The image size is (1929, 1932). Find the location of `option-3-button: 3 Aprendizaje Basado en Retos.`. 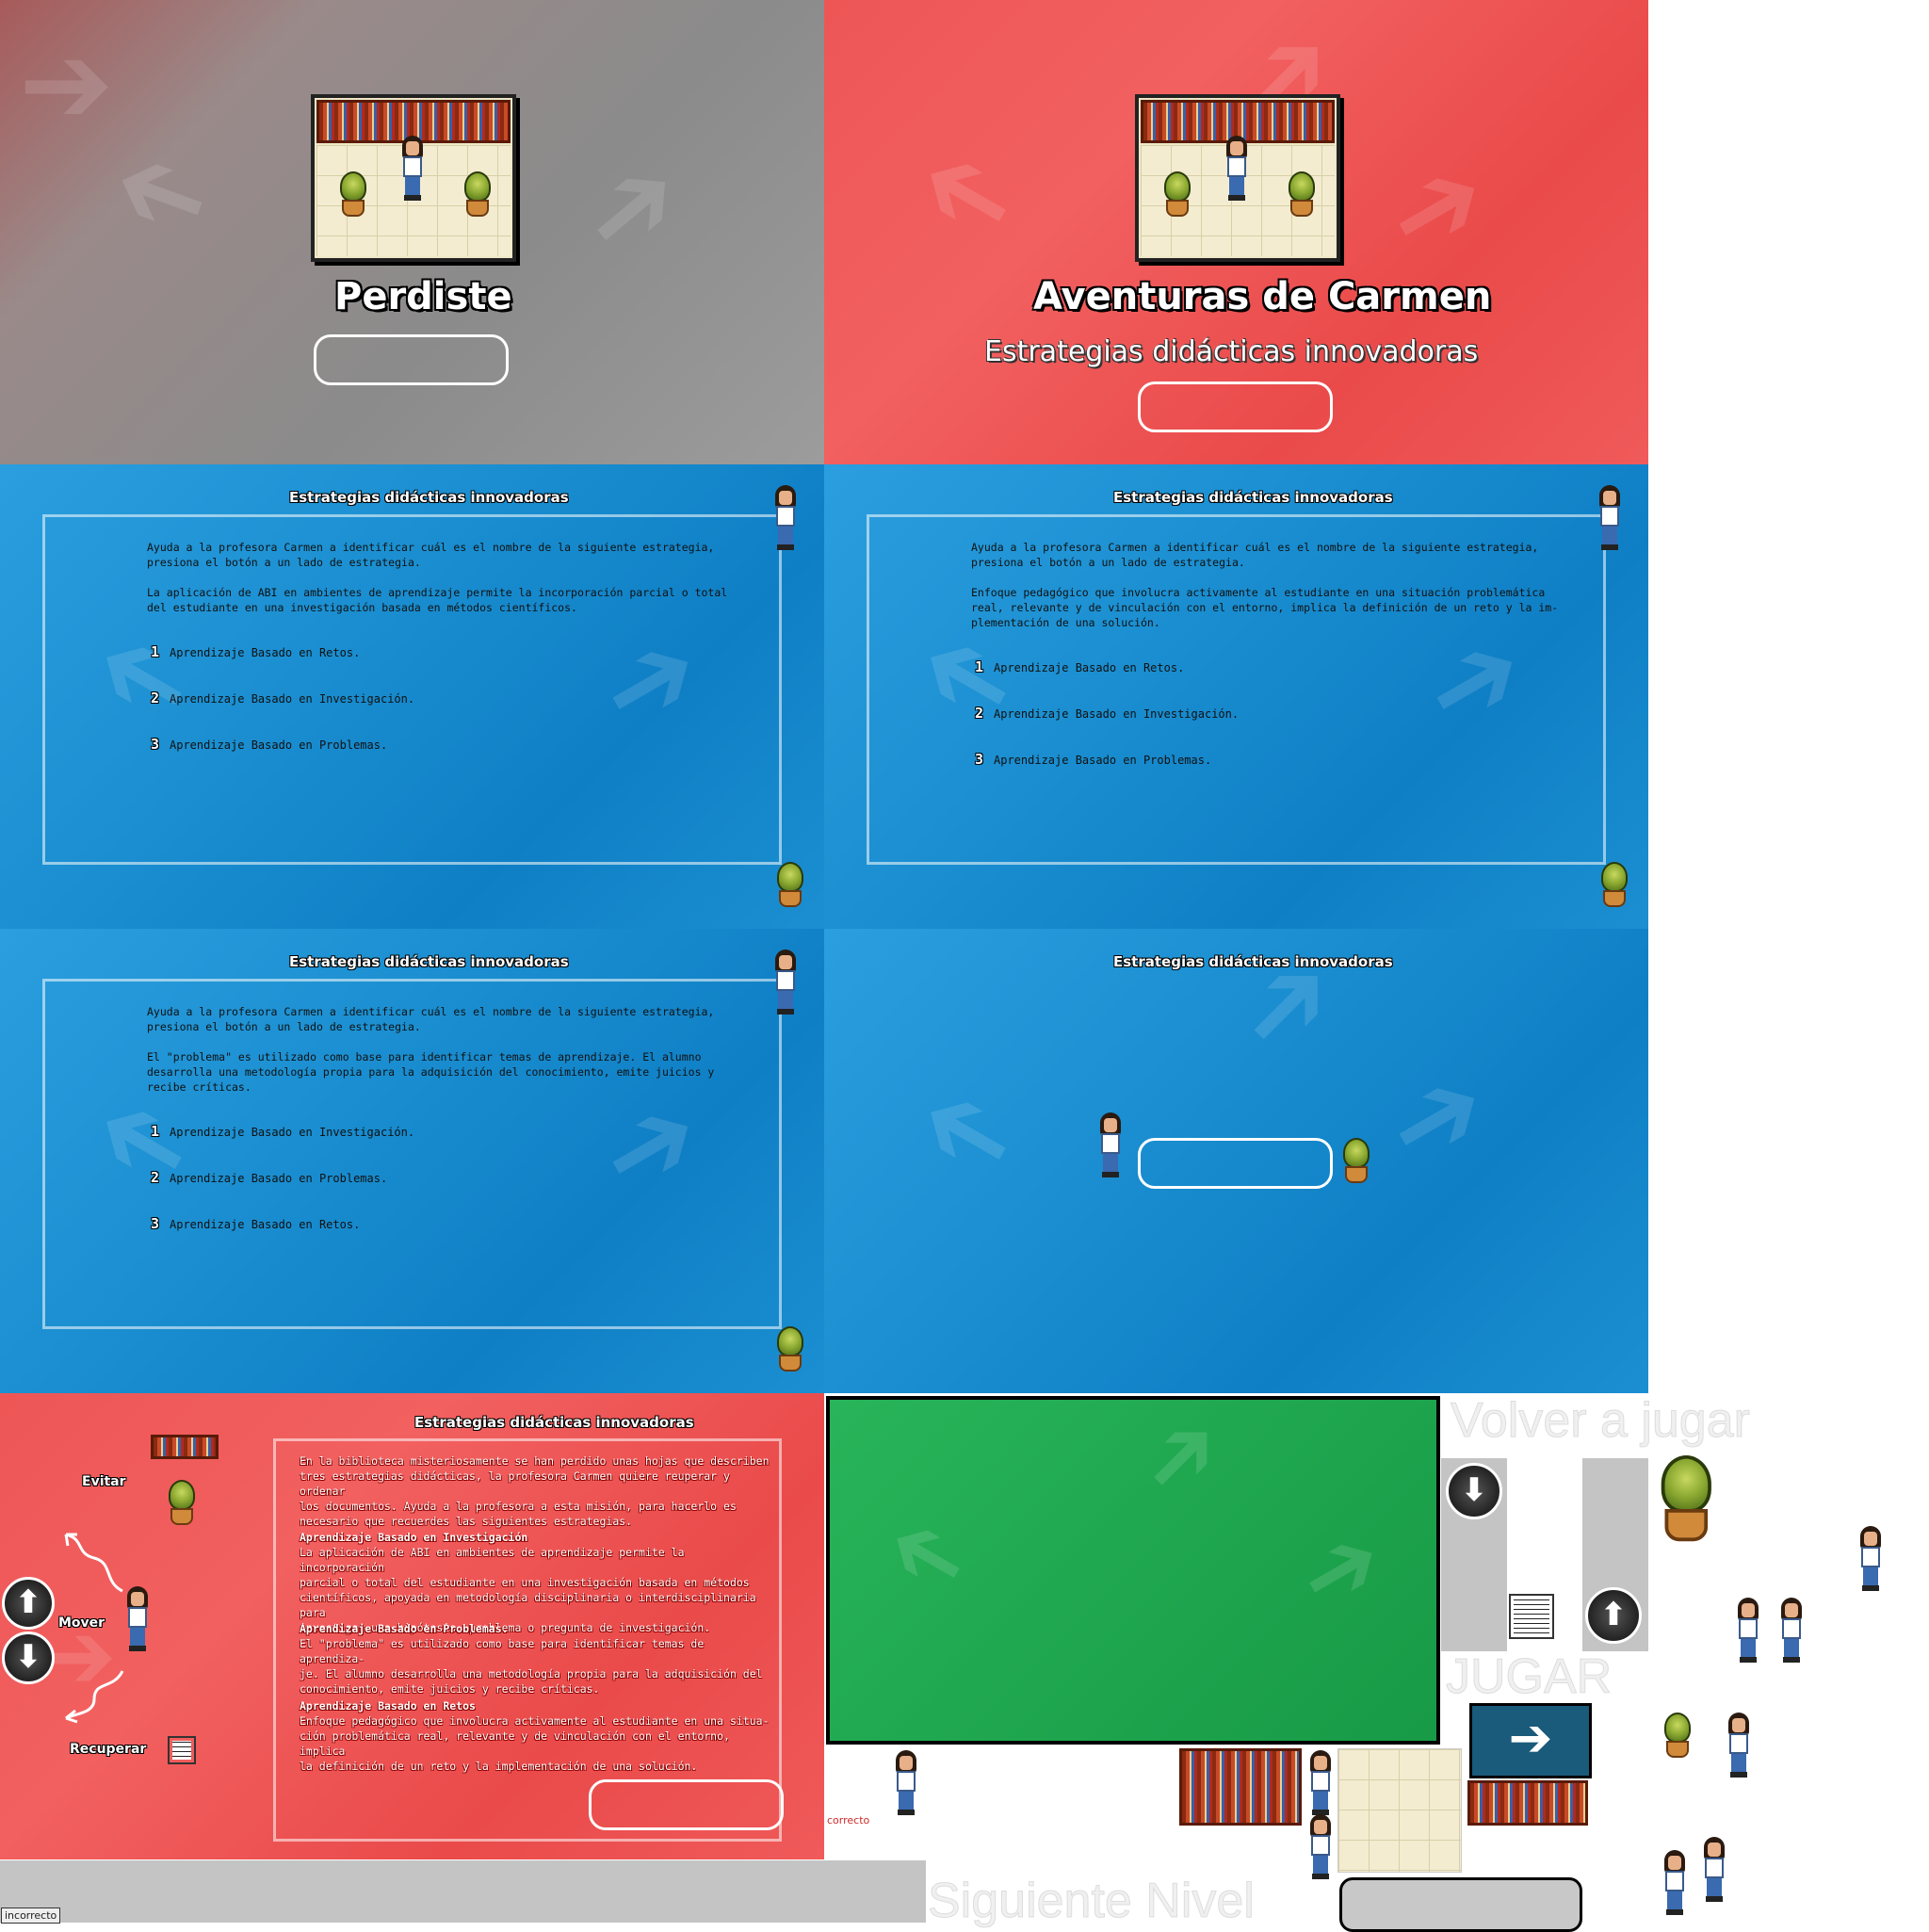

option-3-button: 3 Aprendizaje Basado en Retos. is located at coordinates (255, 1224).